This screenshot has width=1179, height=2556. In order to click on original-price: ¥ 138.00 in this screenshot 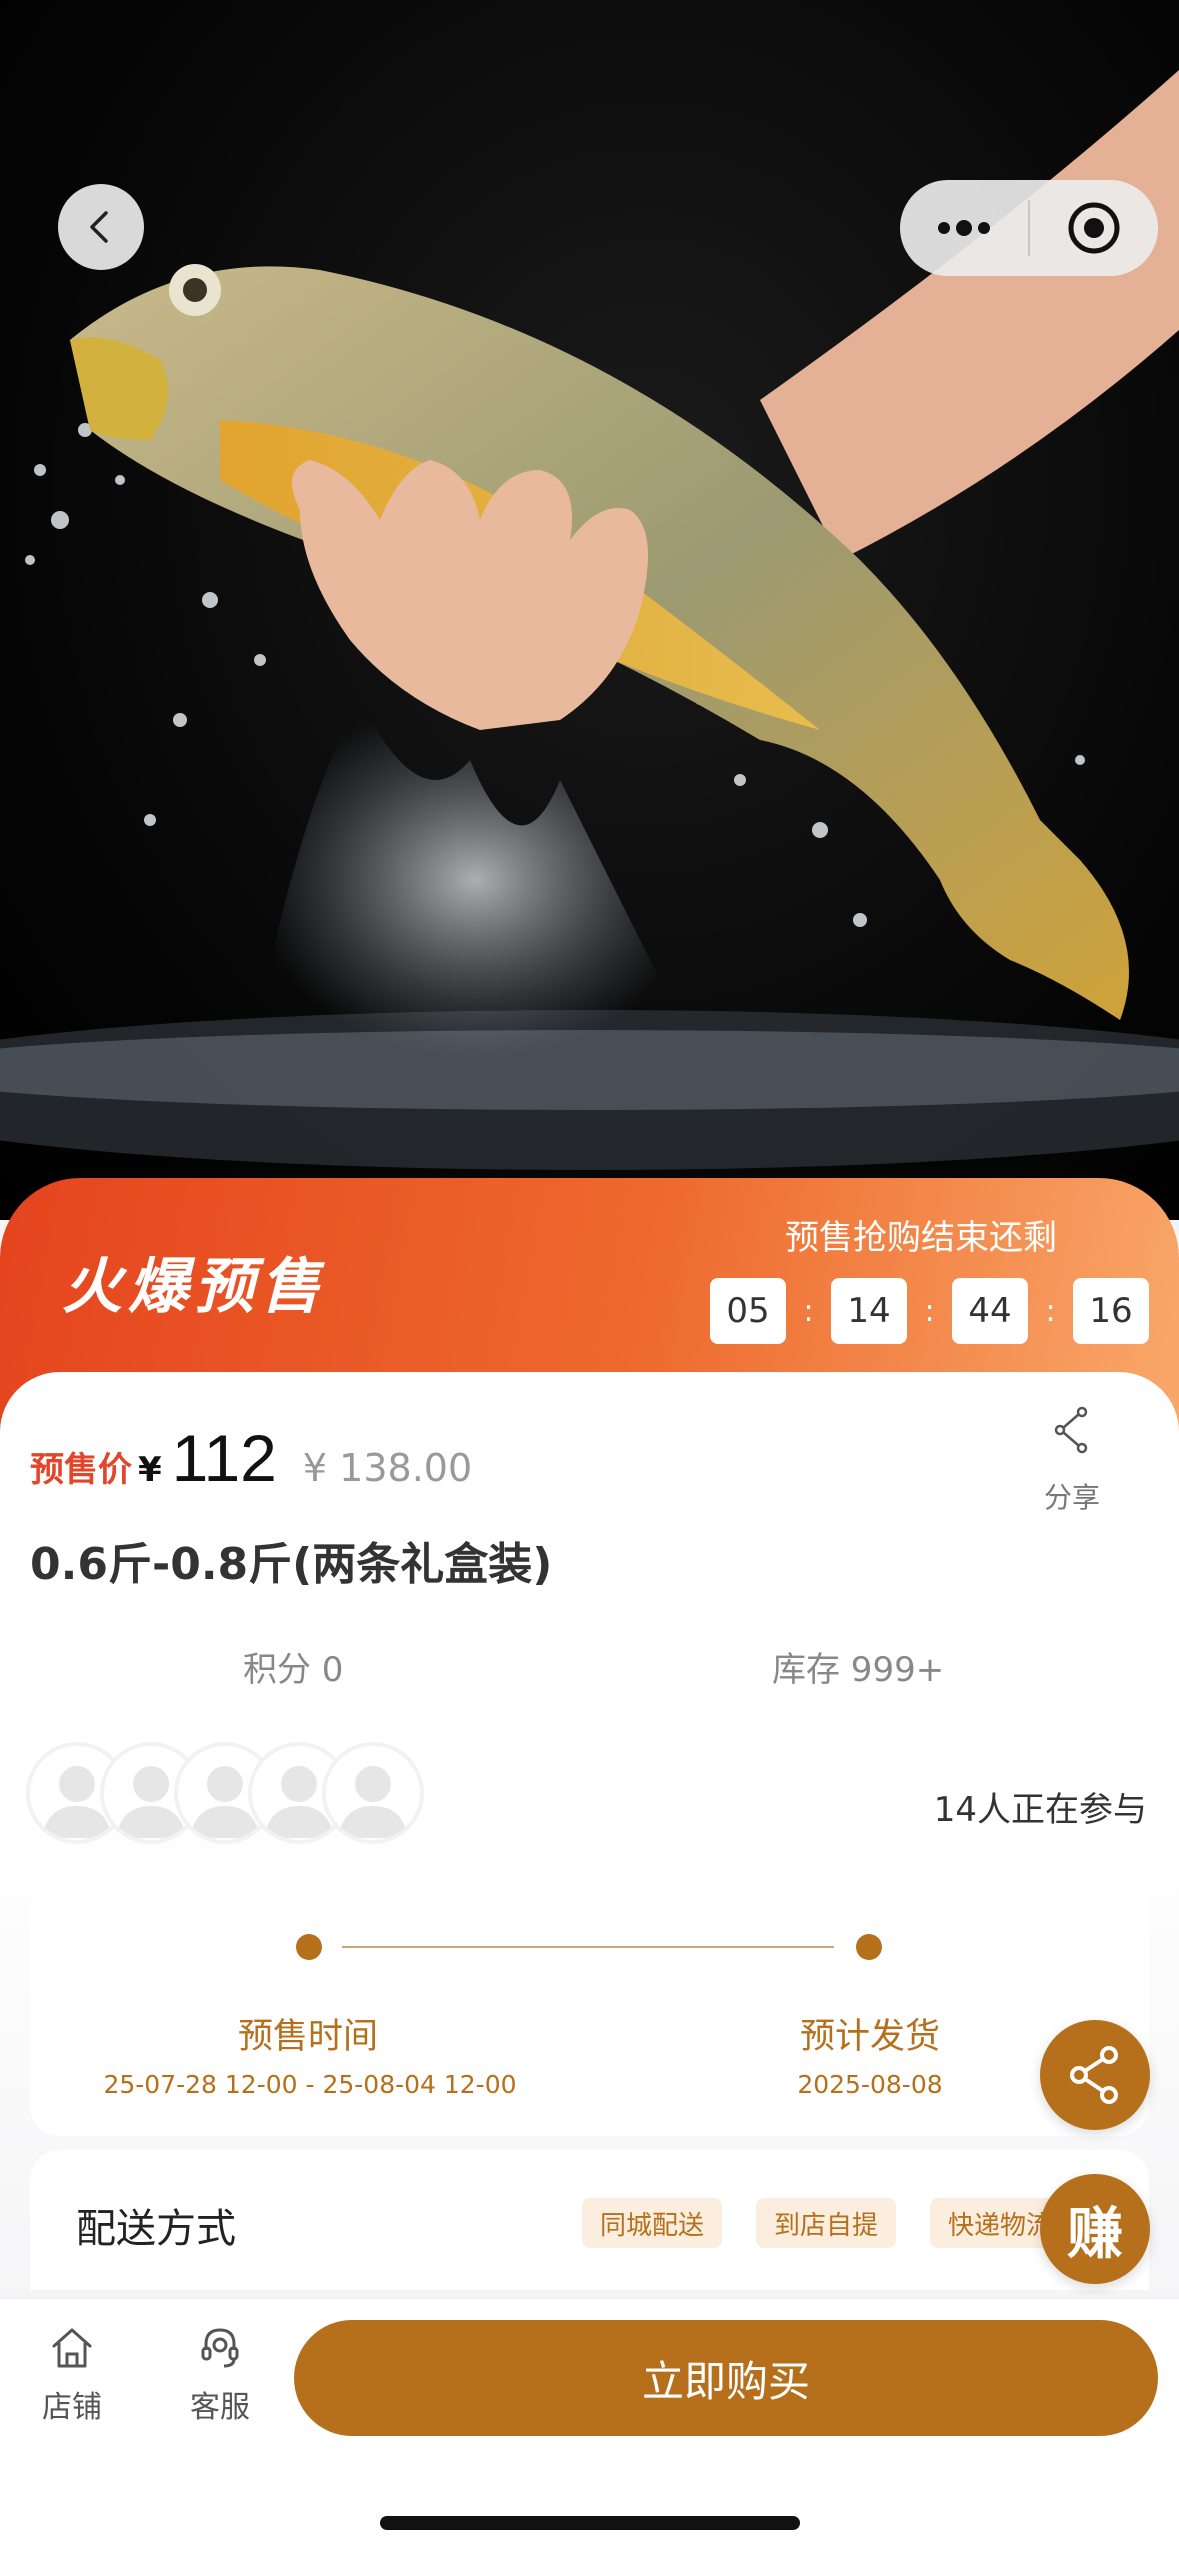, I will do `click(387, 1468)`.